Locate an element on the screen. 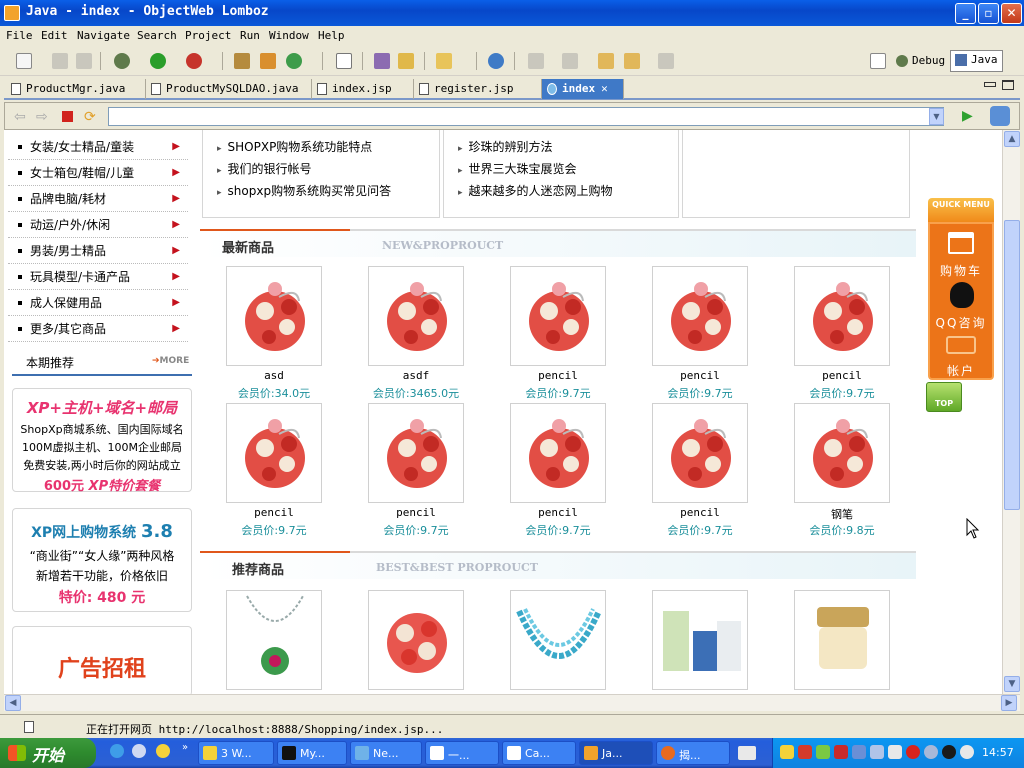 Image resolution: width=1024 pixels, height=768 pixels. vertical-scrollbar: ▲ ▼ is located at coordinates (1011, 412).